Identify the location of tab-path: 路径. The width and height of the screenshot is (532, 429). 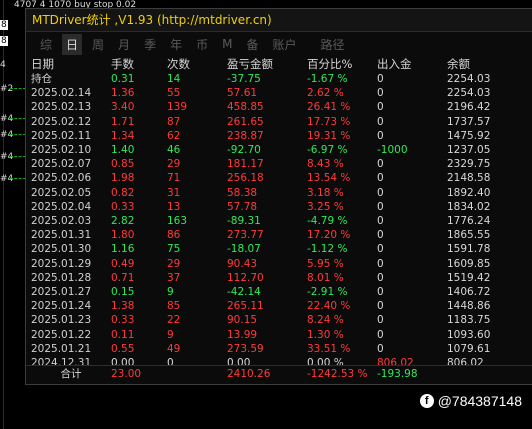
(333, 44).